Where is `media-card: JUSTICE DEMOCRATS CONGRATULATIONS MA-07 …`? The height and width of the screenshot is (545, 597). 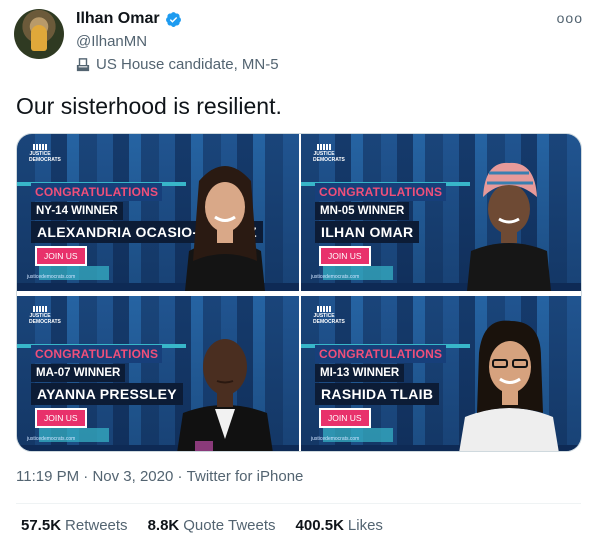
media-card: JUSTICE DEMOCRATS CONGRATULATIONS MA-07 … is located at coordinates (158, 373).